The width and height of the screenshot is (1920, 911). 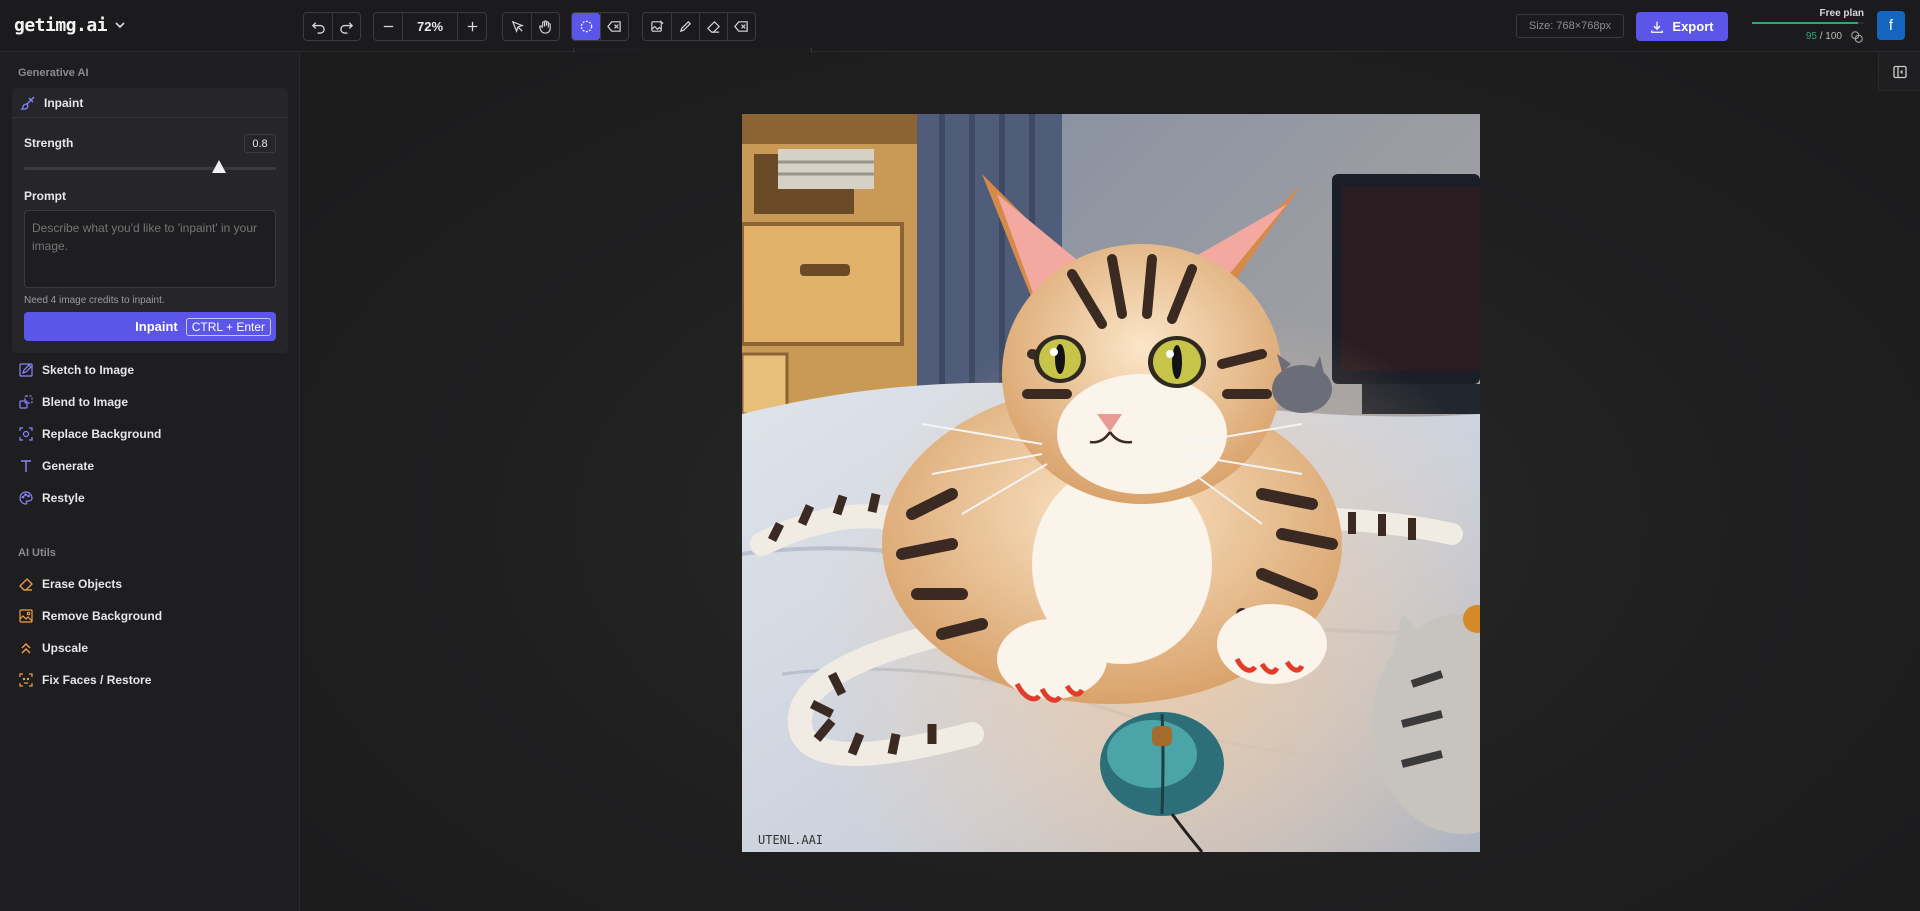 What do you see at coordinates (65, 648) in the screenshot?
I see `menu-item-label: Upscale` at bounding box center [65, 648].